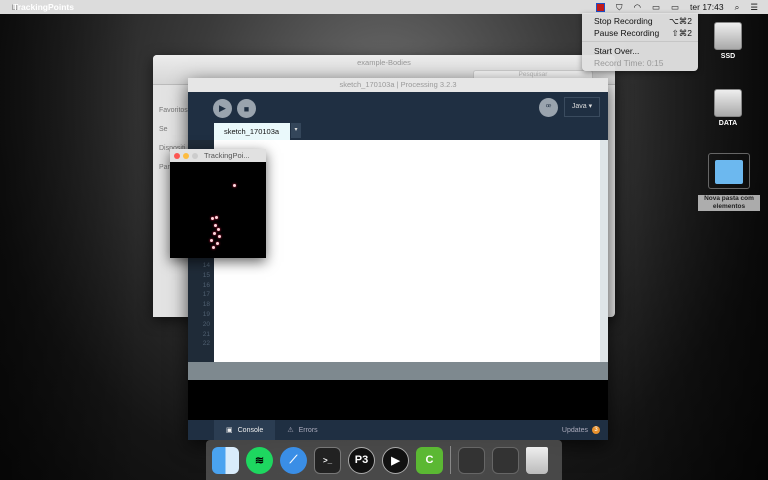 The image size is (768, 480). I want to click on line-number: 20, so click(206, 324).